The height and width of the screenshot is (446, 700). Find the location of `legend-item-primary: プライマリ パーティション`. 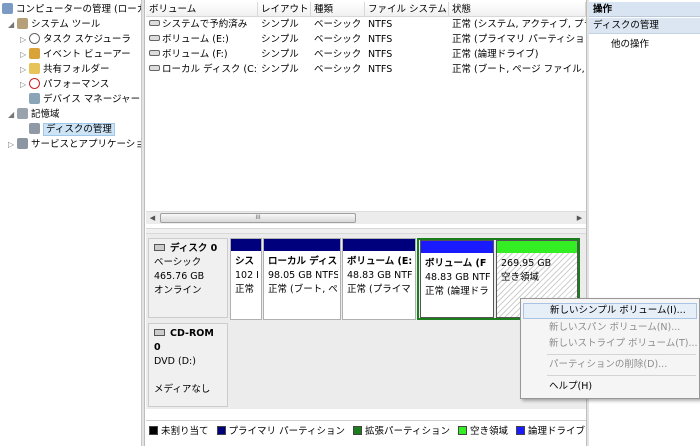

legend-item-primary: プライマリ パーティション is located at coordinates (280, 431).